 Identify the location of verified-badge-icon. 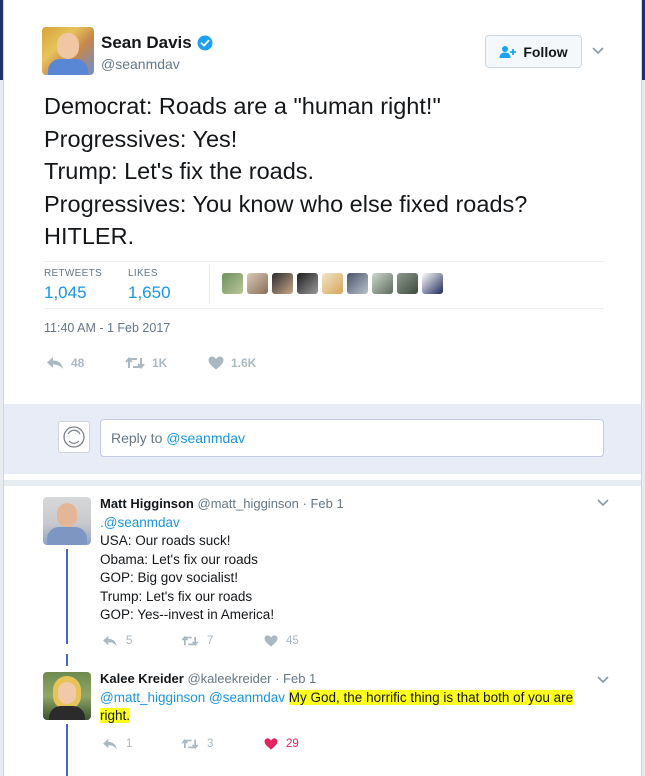
(205, 43).